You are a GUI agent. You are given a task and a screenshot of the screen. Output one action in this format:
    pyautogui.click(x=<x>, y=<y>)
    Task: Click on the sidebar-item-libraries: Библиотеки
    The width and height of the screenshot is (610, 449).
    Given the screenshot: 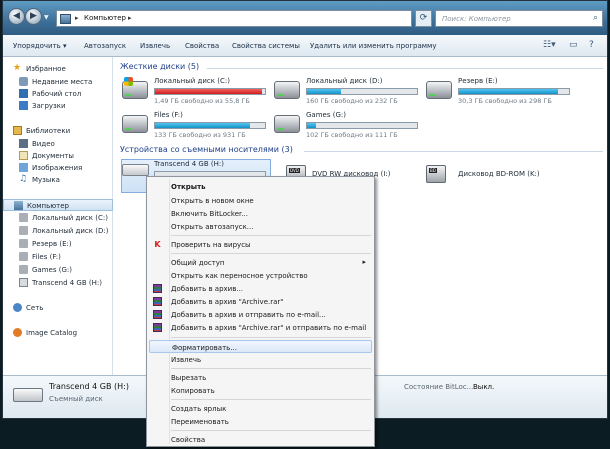 What is the action you would take?
    pyautogui.click(x=58, y=131)
    